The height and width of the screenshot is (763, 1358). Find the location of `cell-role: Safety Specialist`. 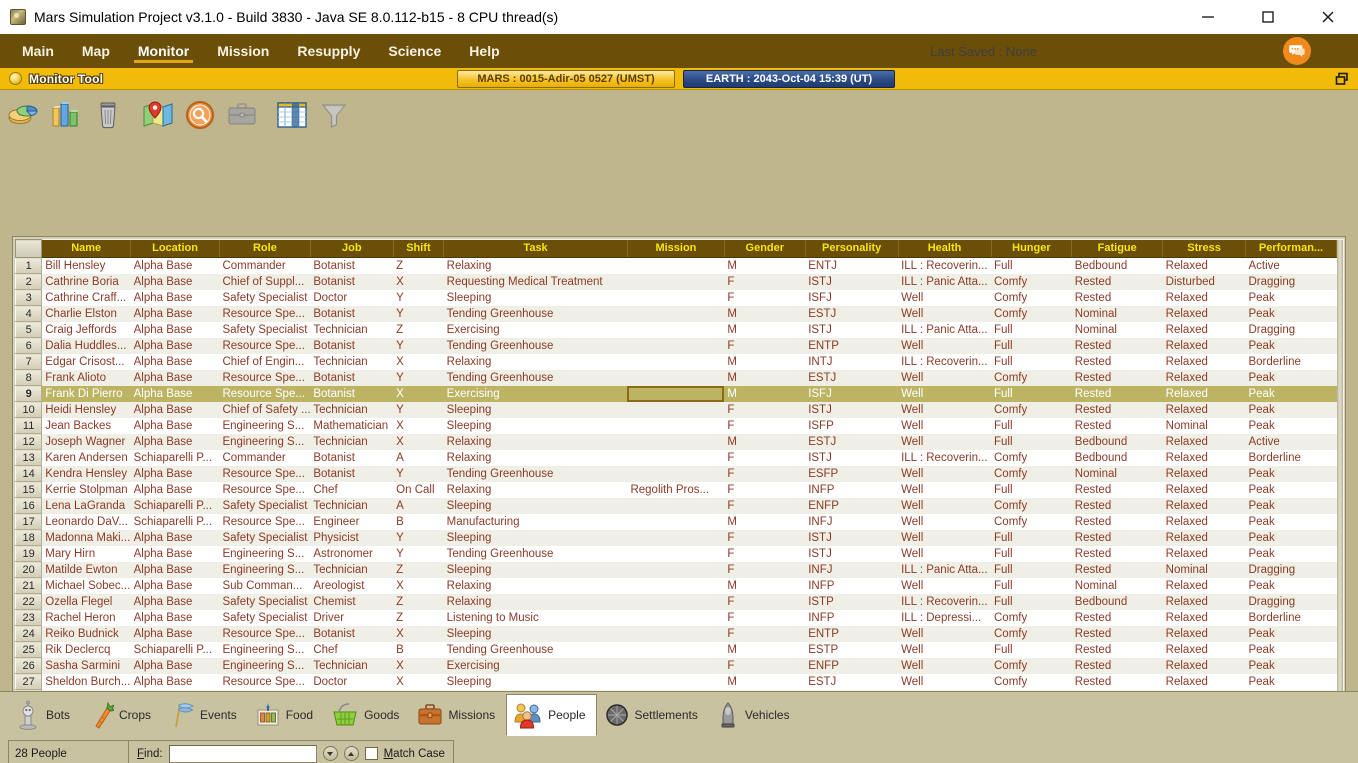

cell-role: Safety Specialist is located at coordinates (265, 601).